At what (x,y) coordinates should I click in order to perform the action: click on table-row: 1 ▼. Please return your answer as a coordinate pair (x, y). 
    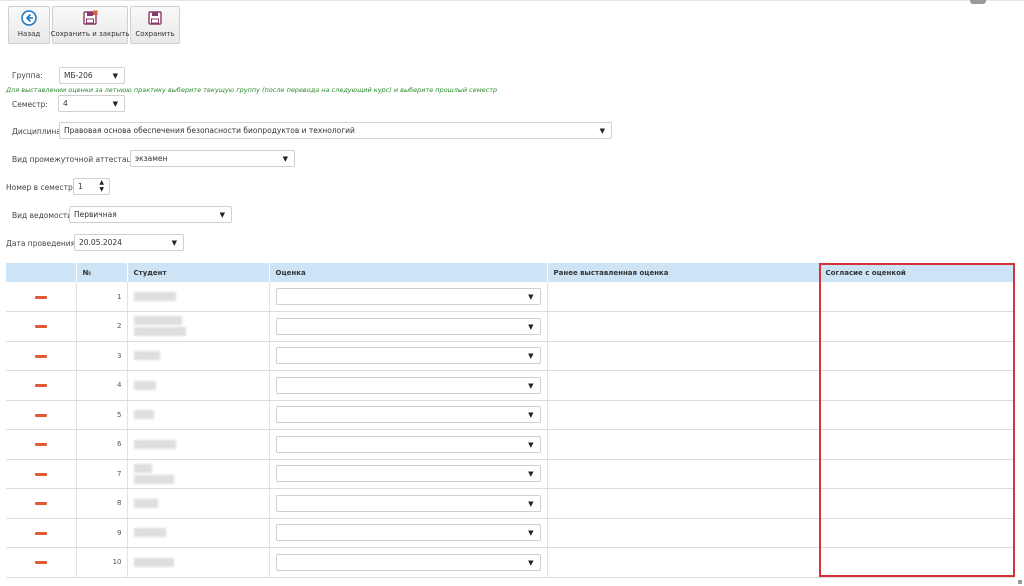
    Looking at the image, I should click on (510, 297).